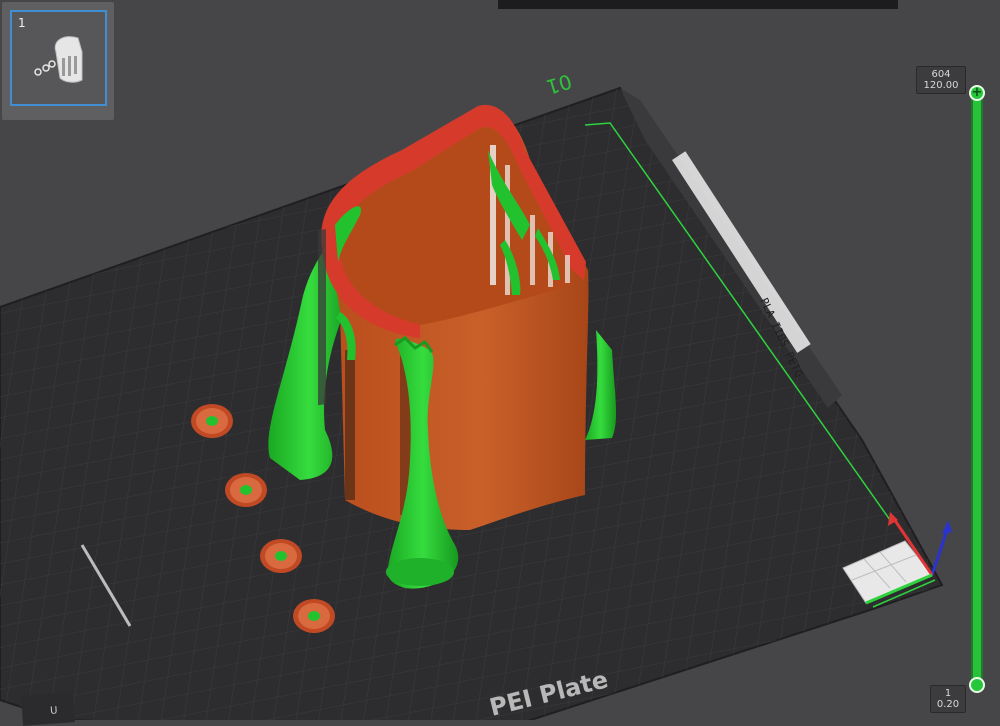 This screenshot has height=726, width=1000. I want to click on view-corner-button: U, so click(48, 709).